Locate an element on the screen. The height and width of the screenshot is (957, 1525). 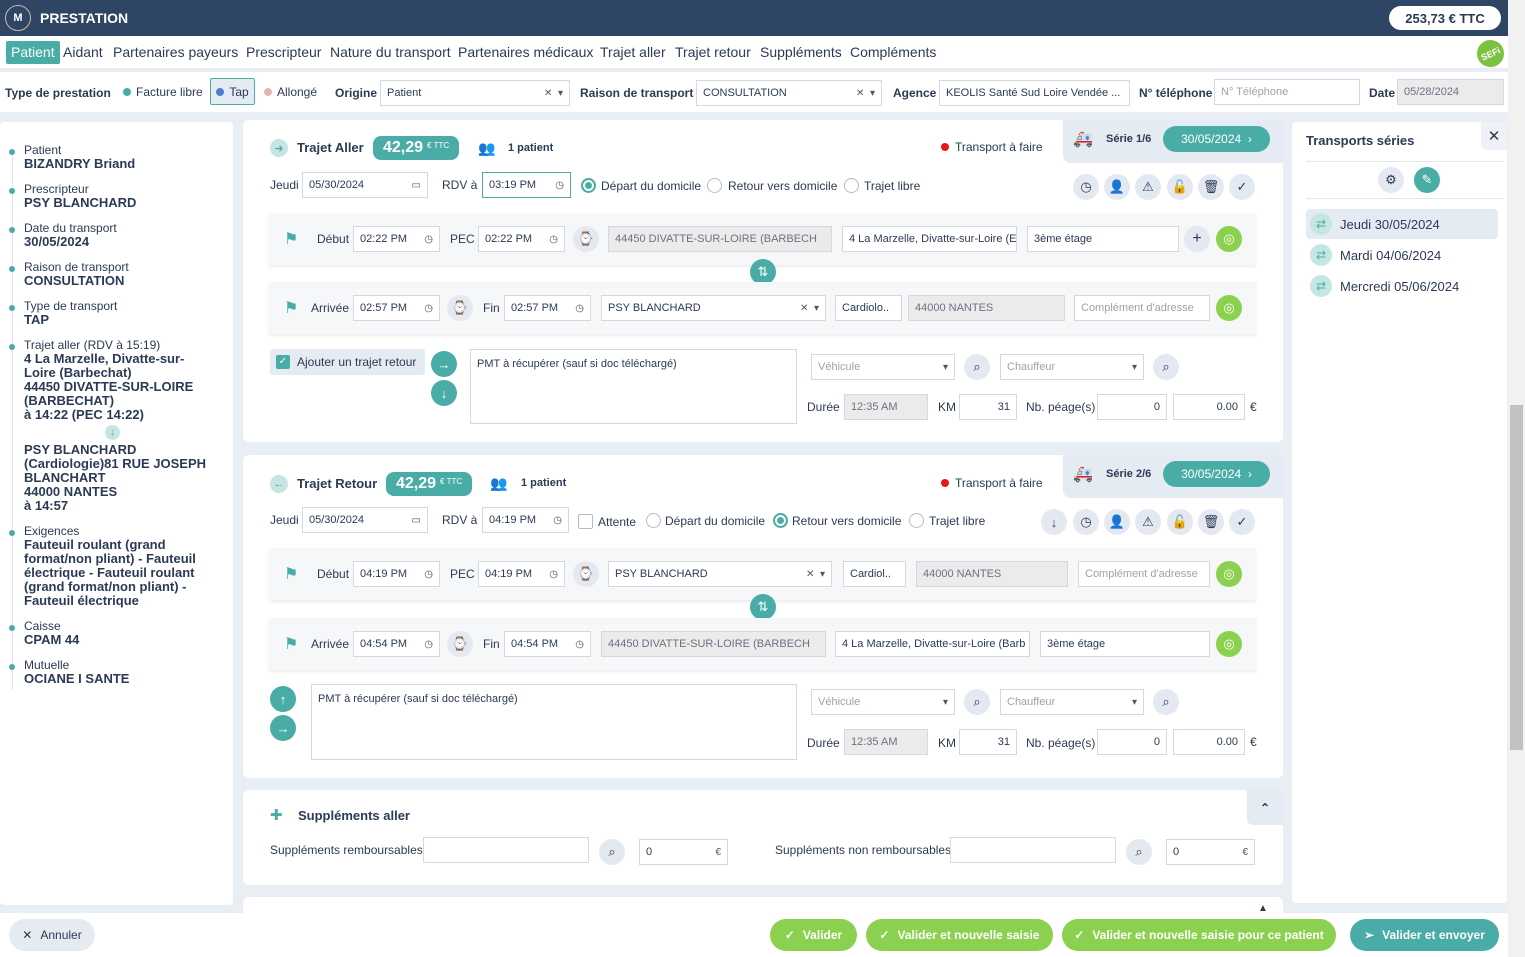
tab-partenaires-payeurs: Partenaires payeurs is located at coordinates (175, 52).